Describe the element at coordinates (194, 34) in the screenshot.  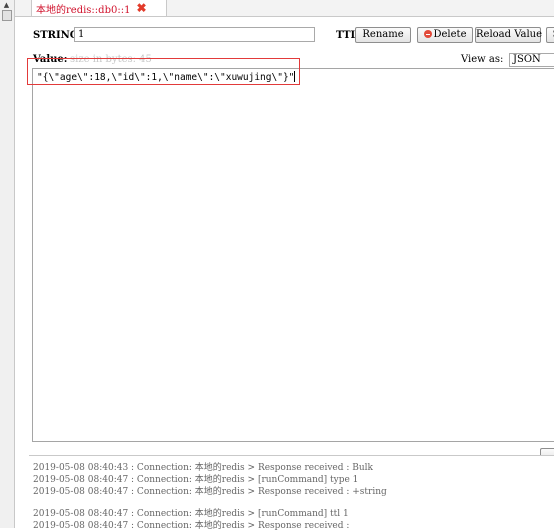
I see `key-name-field: 1` at that location.